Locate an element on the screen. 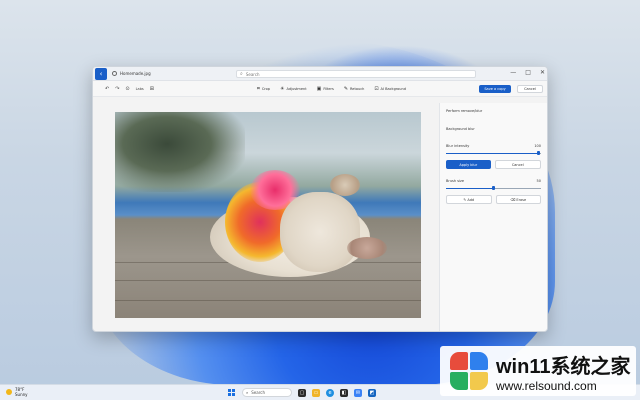  adjust-icon: ☀ is located at coordinates (282, 88).